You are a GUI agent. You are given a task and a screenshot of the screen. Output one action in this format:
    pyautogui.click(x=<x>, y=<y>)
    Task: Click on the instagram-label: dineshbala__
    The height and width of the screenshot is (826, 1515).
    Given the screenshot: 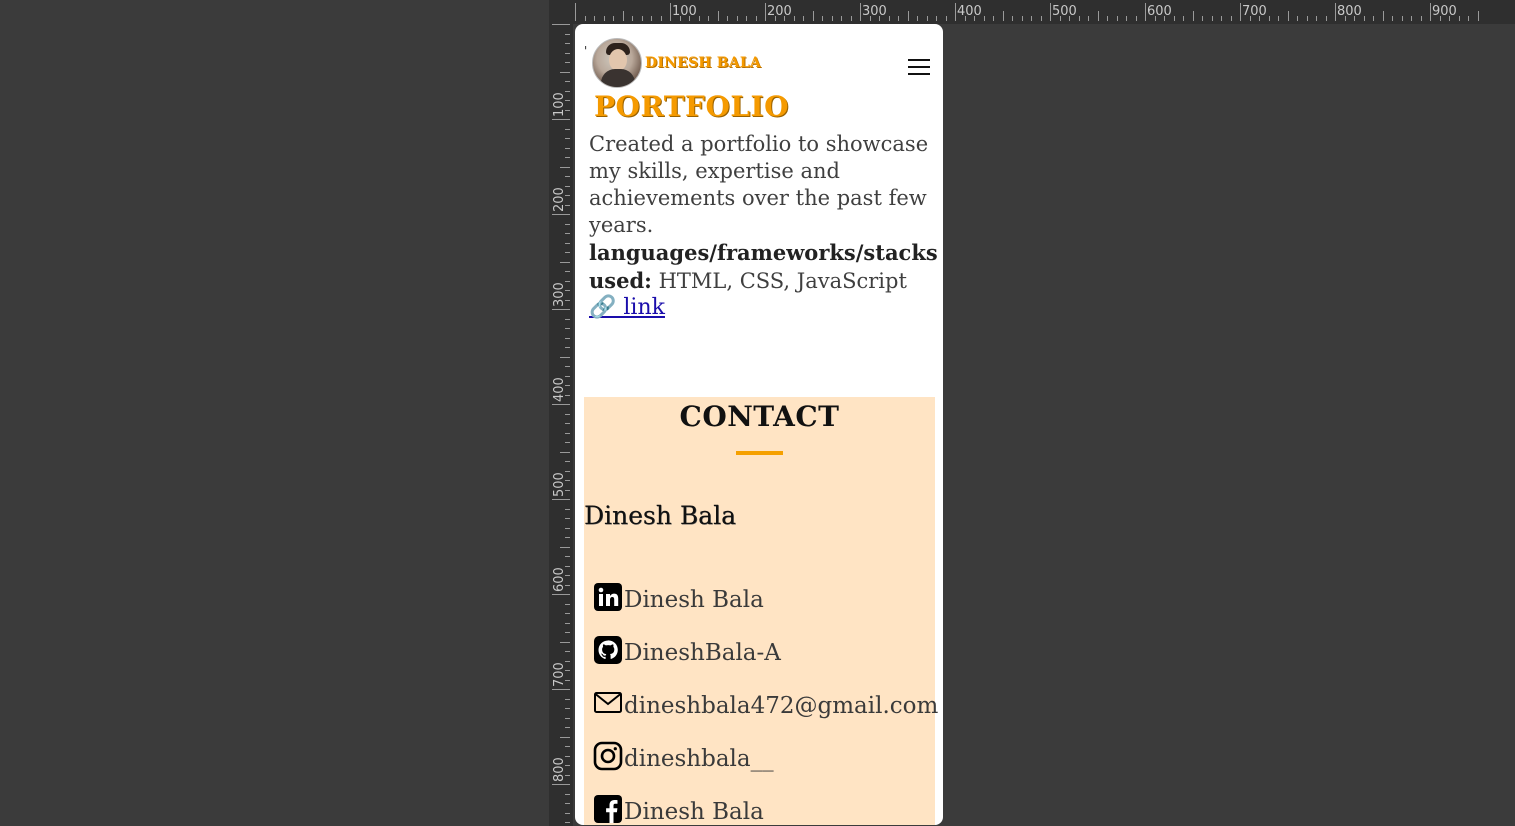 What is the action you would take?
    pyautogui.click(x=699, y=759)
    